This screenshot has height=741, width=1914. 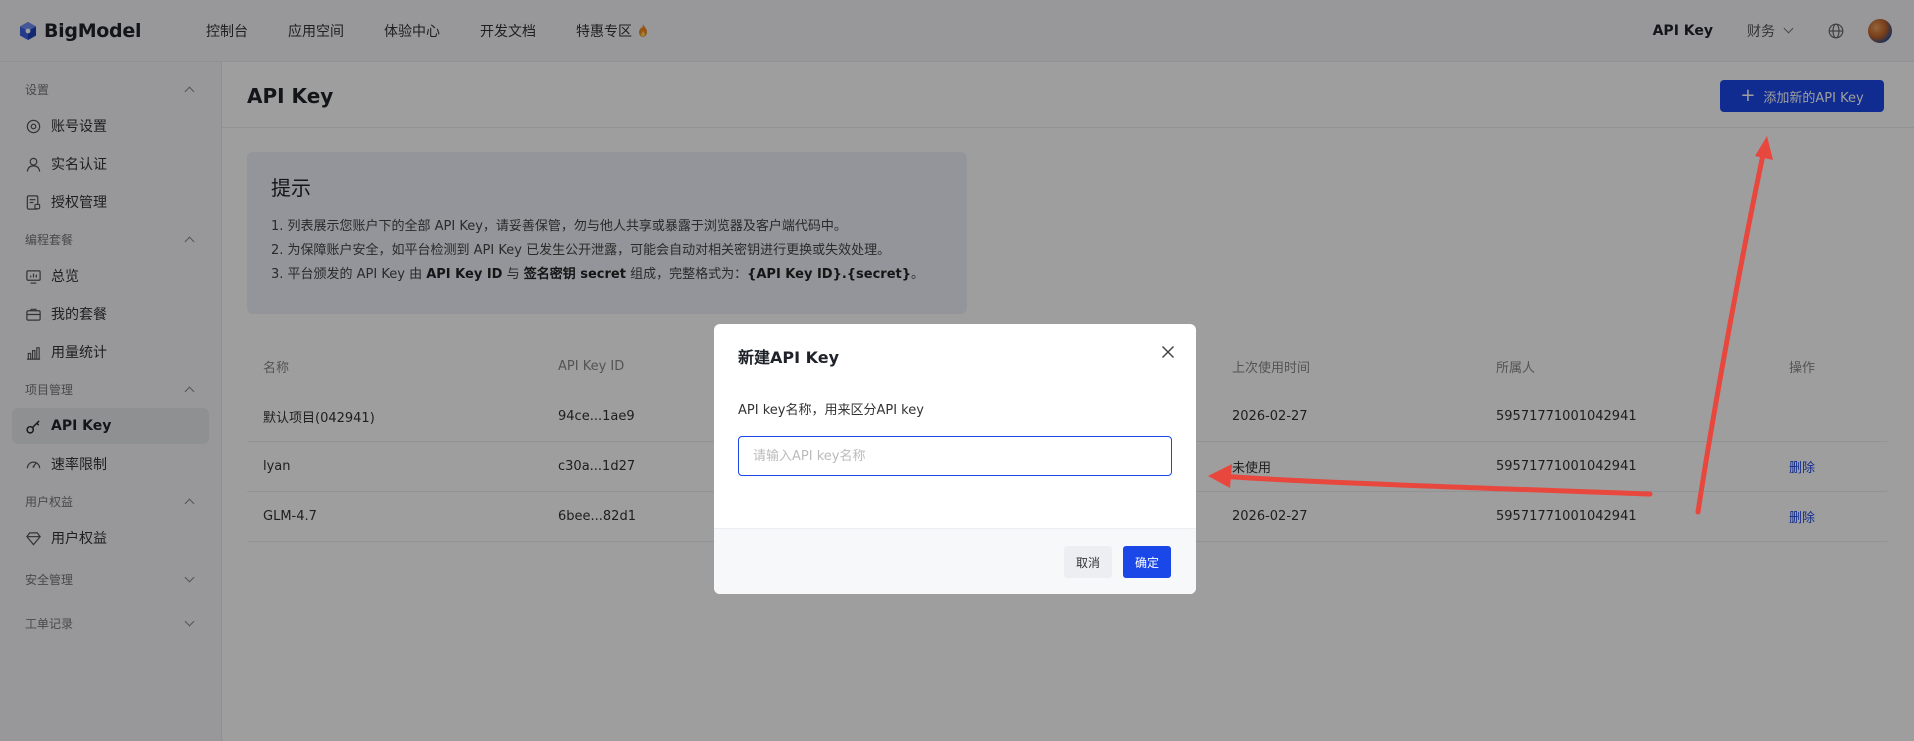 I want to click on dialog-title: 新建API Key, so click(x=789, y=357).